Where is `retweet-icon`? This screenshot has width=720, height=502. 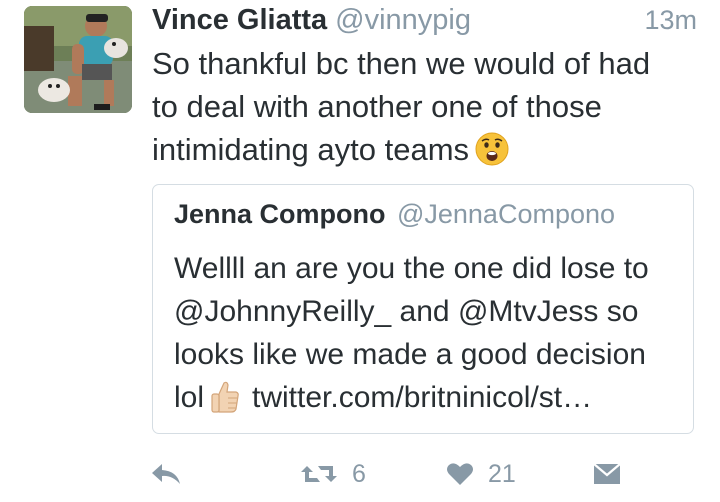
retweet-icon is located at coordinates (319, 474).